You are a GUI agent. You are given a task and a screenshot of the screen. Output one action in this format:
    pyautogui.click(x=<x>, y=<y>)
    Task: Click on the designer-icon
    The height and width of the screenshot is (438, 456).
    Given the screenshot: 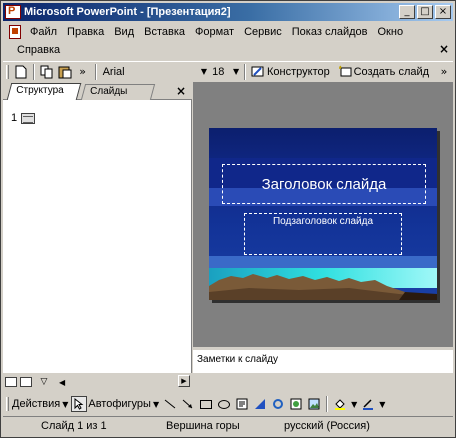 What is the action you would take?
    pyautogui.click(x=258, y=72)
    